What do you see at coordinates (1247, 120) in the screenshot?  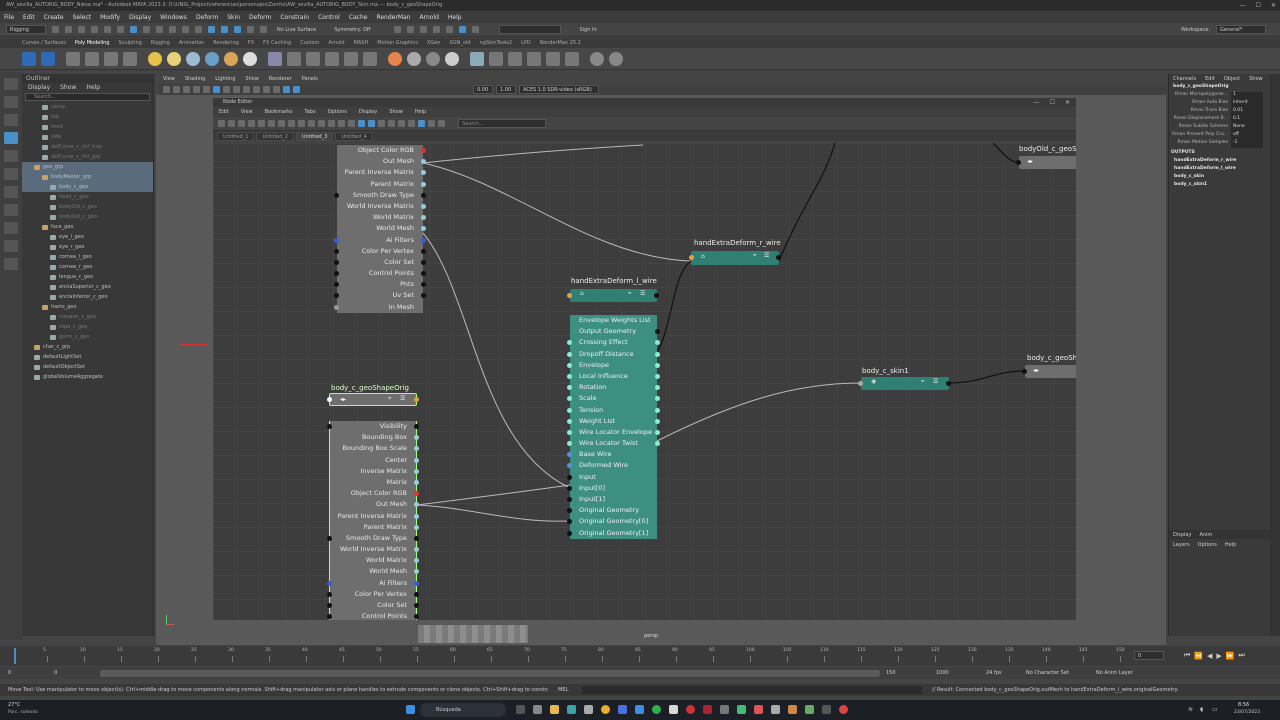 I see `channel-value: 0.1` at bounding box center [1247, 120].